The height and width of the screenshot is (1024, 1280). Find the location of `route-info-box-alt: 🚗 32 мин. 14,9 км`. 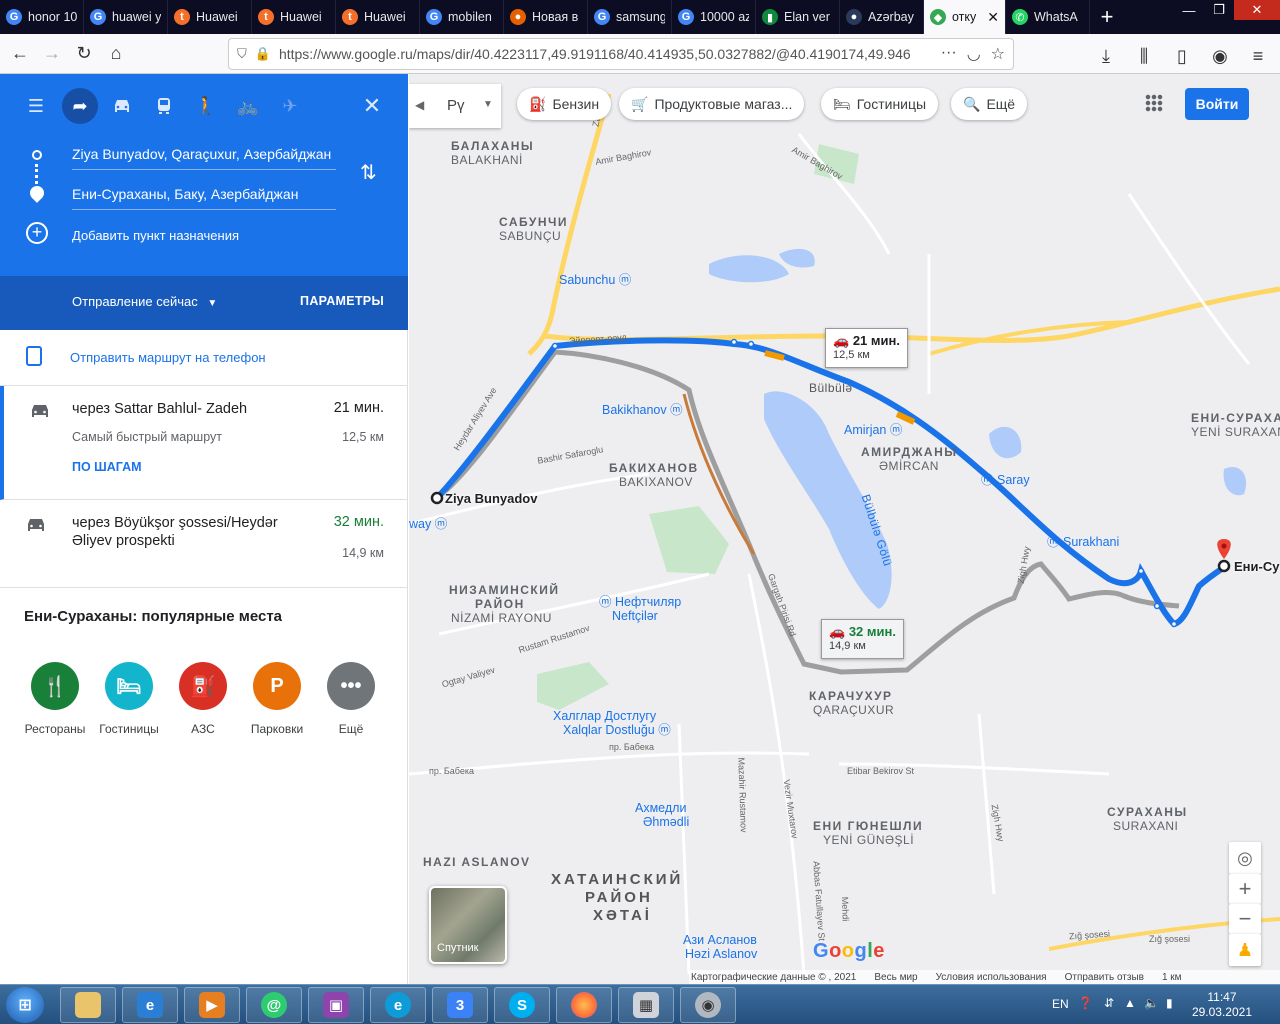

route-info-box-alt: 🚗 32 мин. 14,9 км is located at coordinates (862, 639).